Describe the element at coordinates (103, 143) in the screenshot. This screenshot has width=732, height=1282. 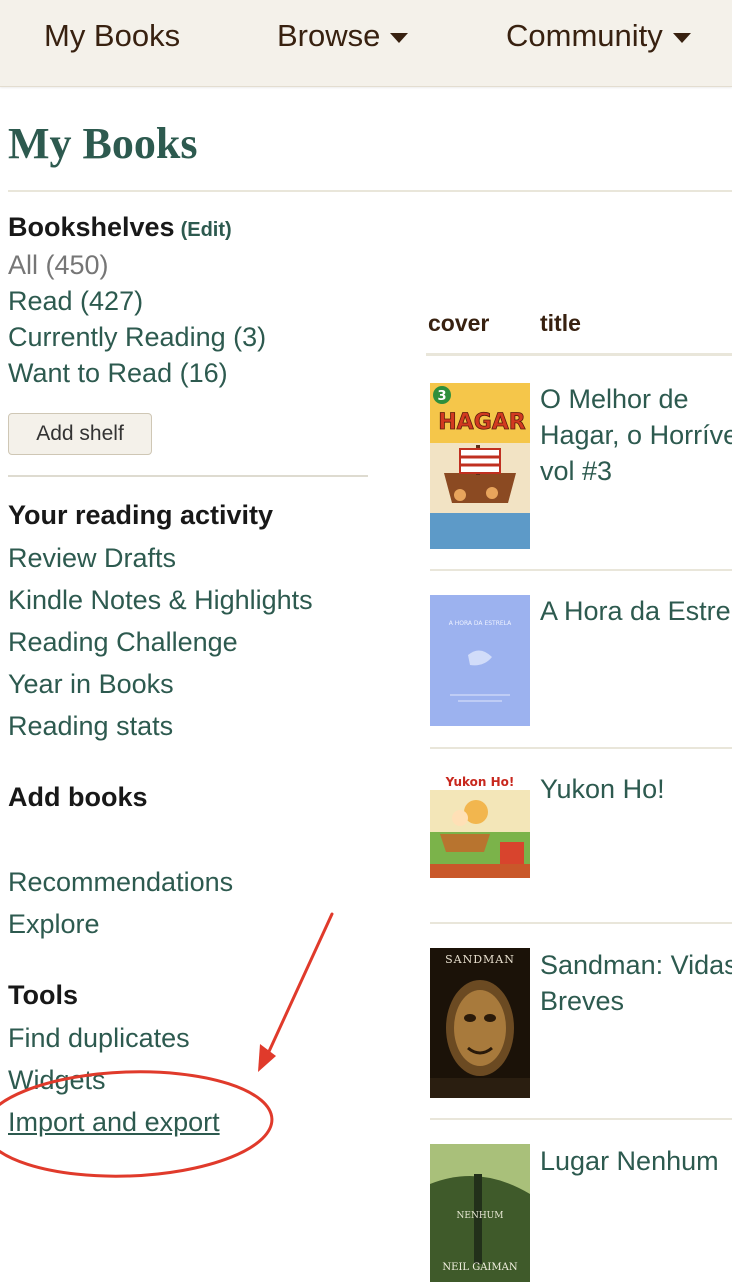
I see `page-title: My Books` at that location.